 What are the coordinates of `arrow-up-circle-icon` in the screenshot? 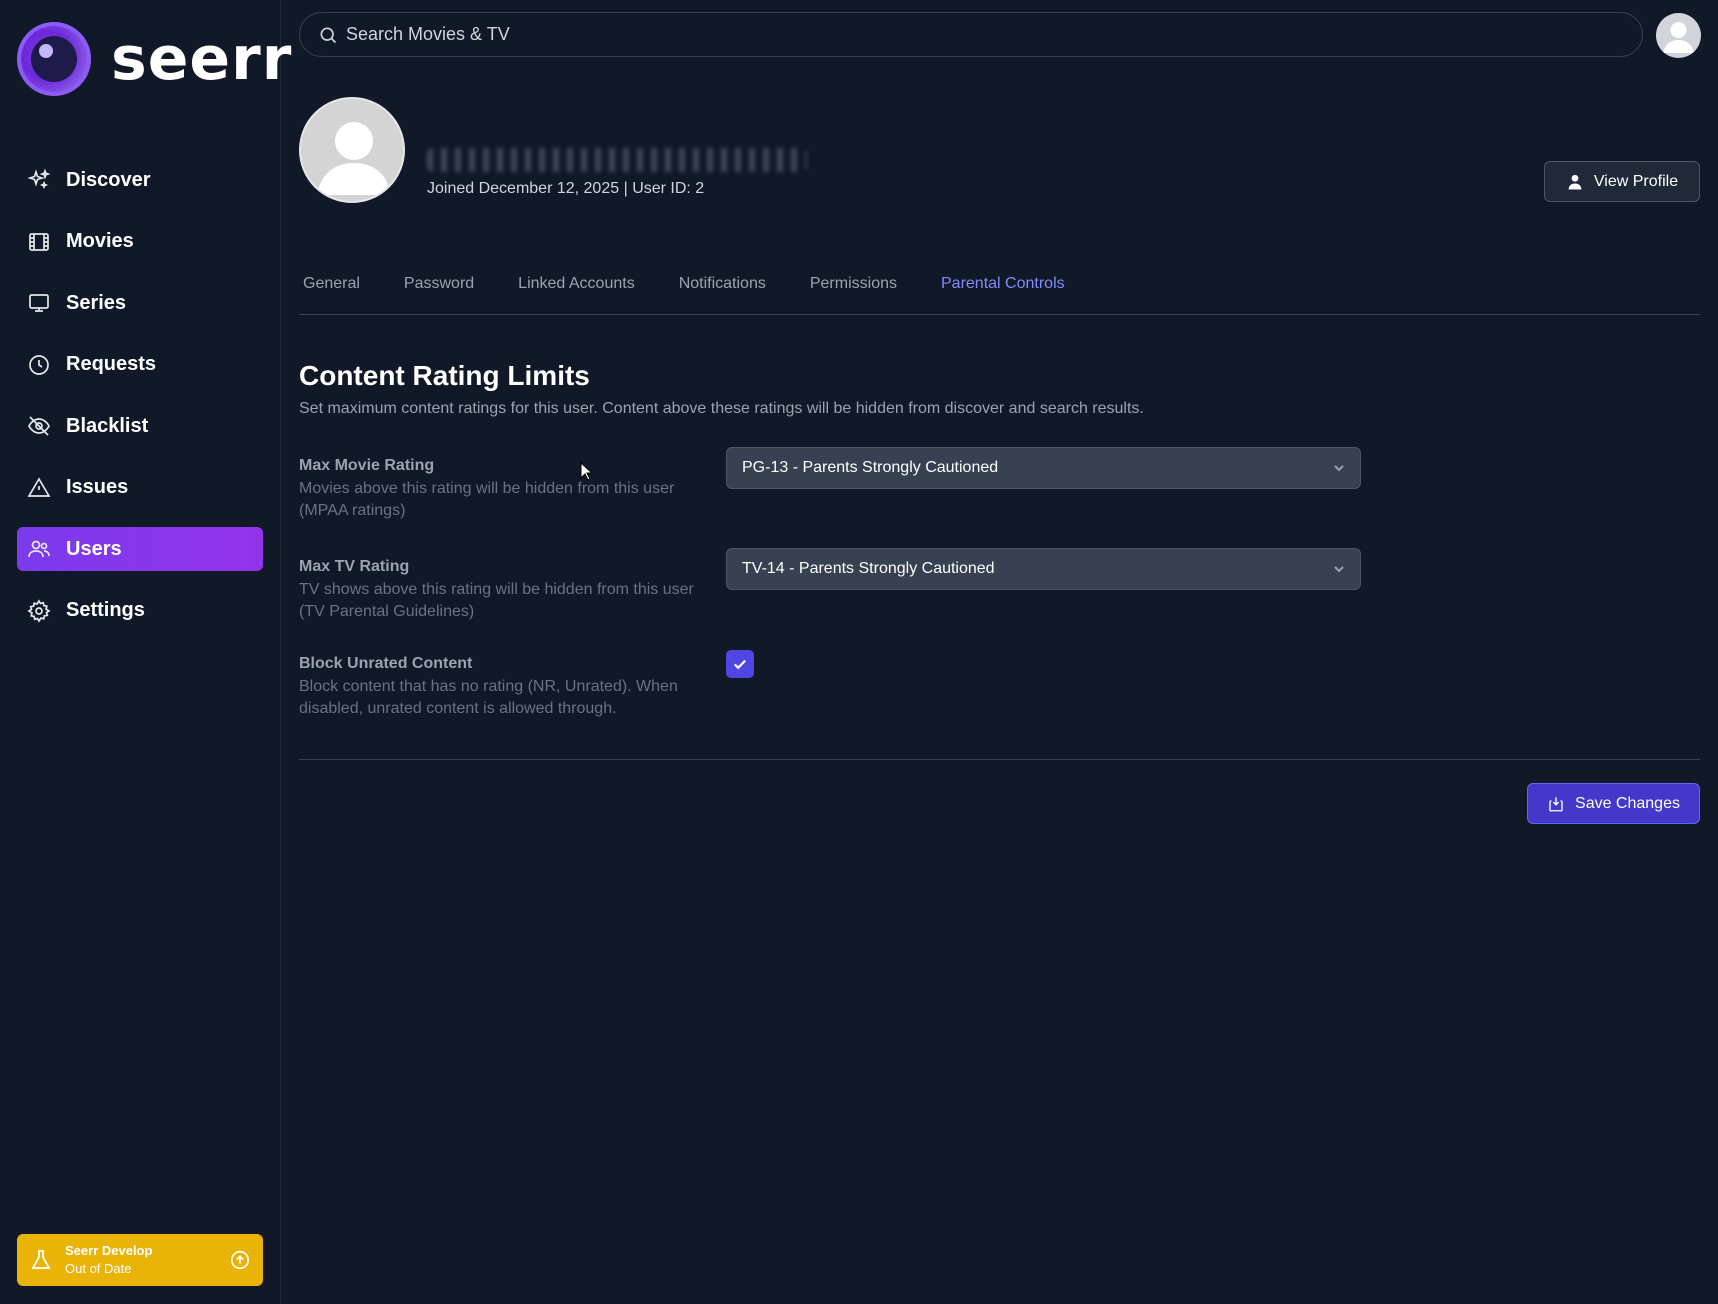 It's located at (240, 1260).